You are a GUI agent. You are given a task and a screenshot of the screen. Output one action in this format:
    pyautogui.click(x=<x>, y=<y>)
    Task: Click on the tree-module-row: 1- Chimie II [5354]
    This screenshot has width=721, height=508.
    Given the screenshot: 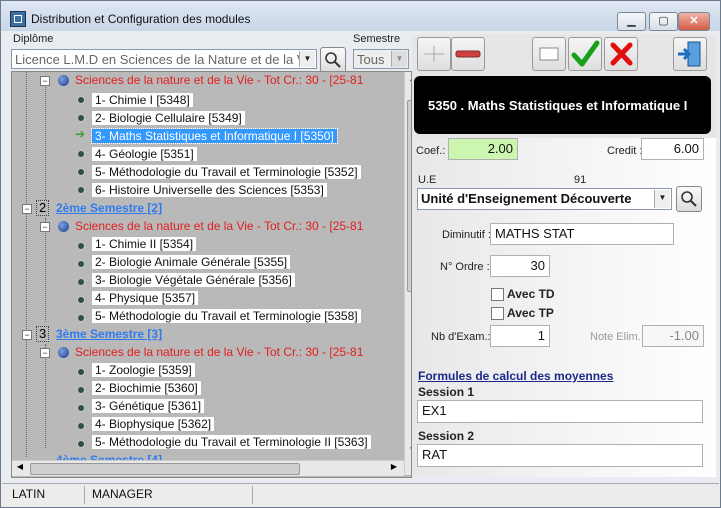 What is the action you would take?
    pyautogui.click(x=144, y=244)
    